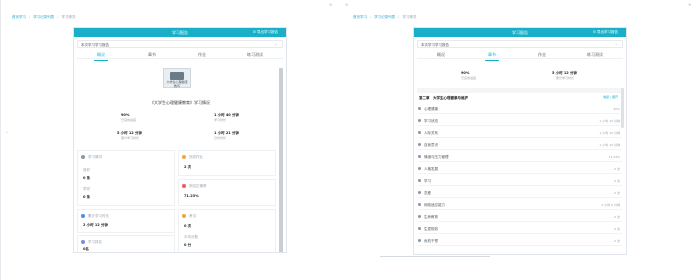  I want to click on list-item: 生命教育 0 次, so click(520, 217).